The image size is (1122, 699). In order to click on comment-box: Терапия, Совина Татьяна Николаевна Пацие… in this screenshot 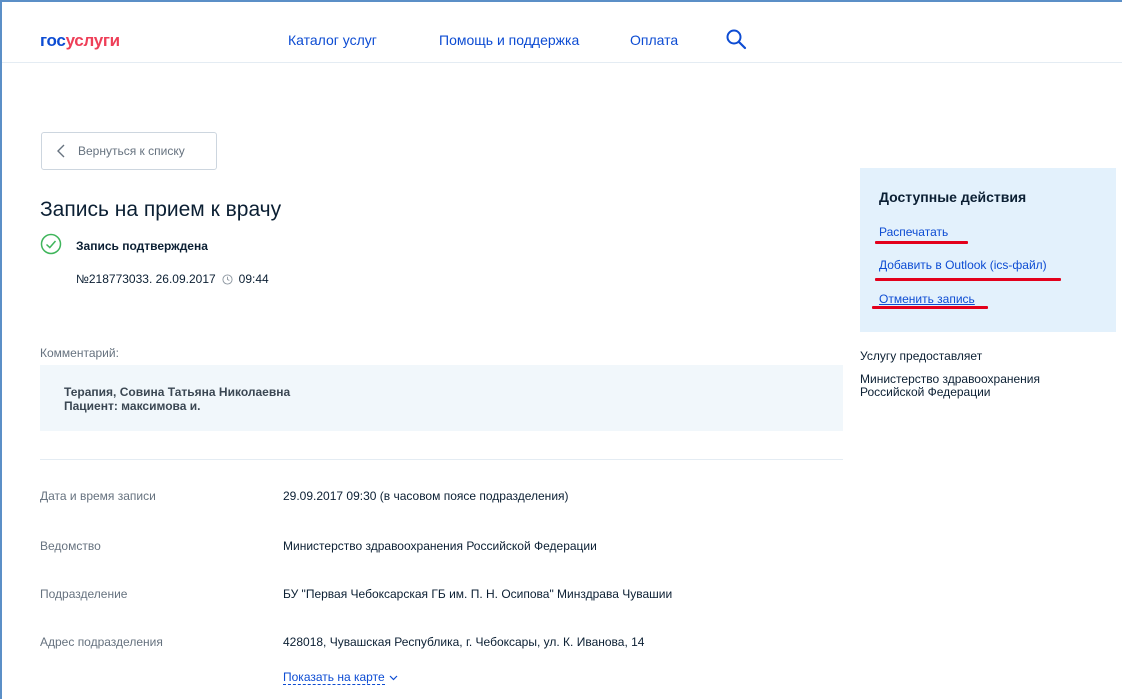, I will do `click(441, 398)`.